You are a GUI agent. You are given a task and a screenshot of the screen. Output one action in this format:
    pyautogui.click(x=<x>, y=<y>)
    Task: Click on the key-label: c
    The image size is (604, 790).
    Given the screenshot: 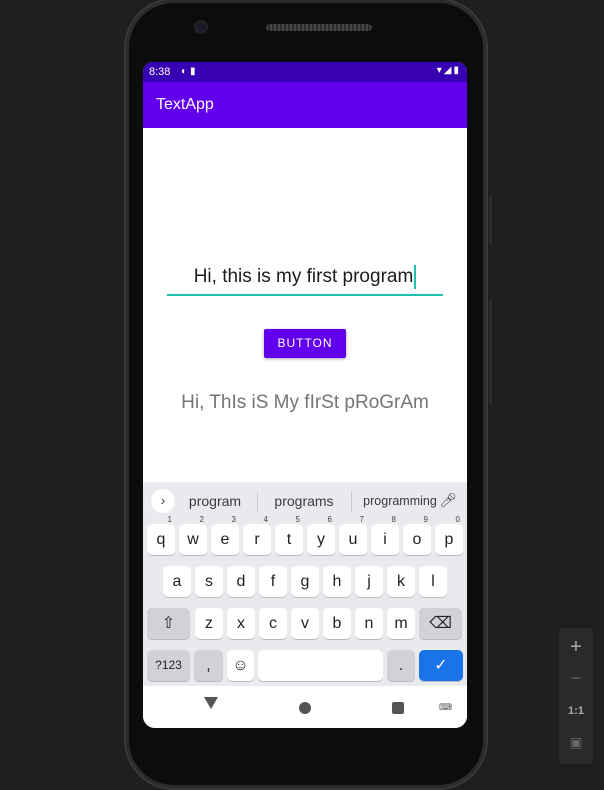 What is the action you would take?
    pyautogui.click(x=273, y=623)
    